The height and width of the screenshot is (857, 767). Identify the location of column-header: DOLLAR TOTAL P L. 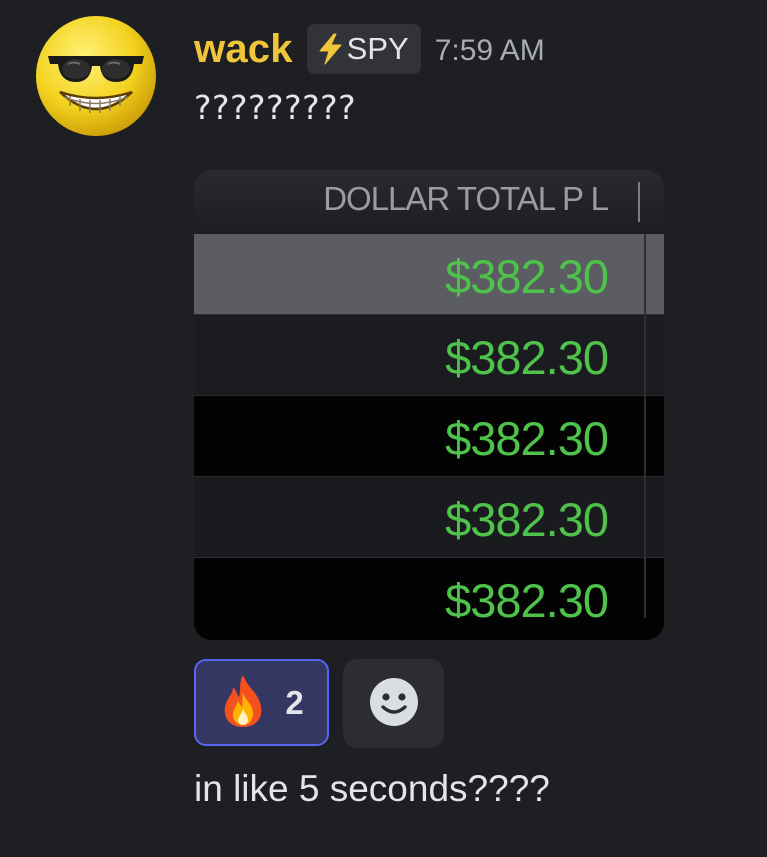
(466, 198).